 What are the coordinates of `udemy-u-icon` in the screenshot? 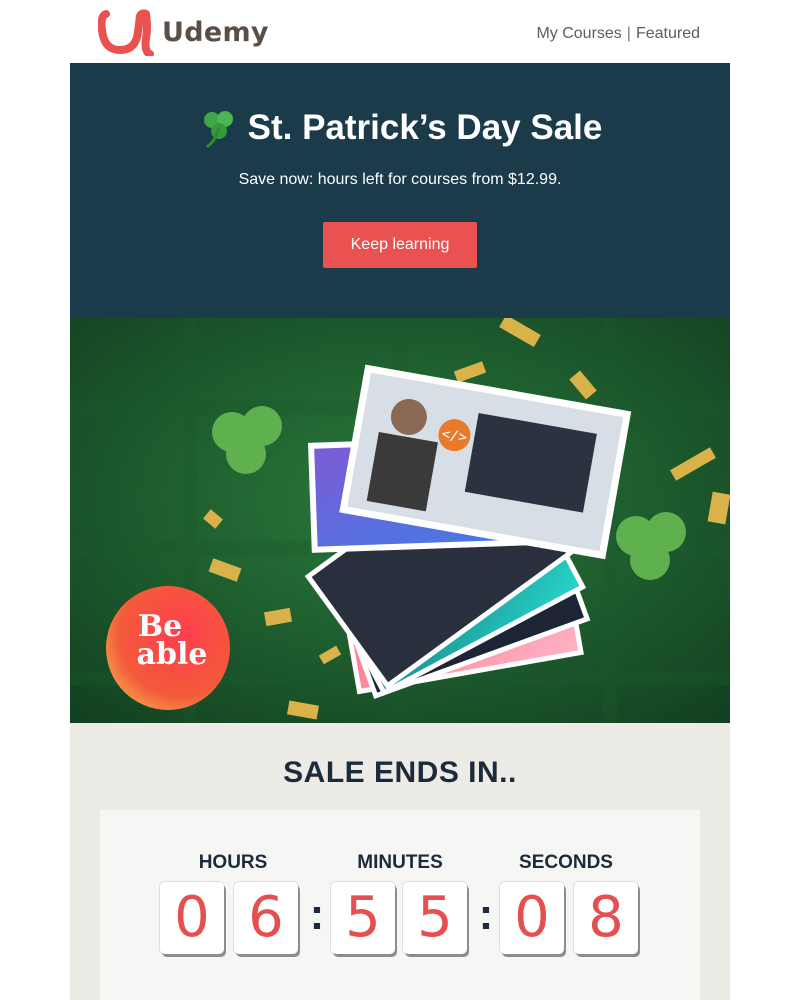 It's located at (126, 32).